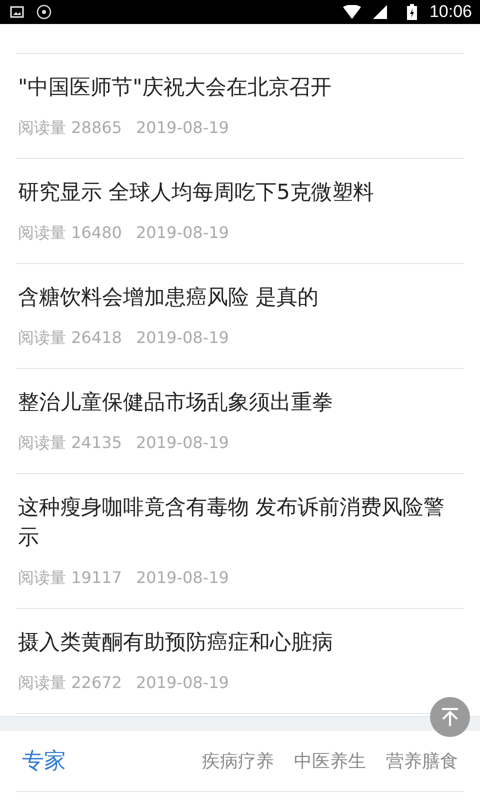 The image size is (480, 800). Describe the element at coordinates (70, 128) in the screenshot. I see `read-count: 阅读量 28865` at that location.